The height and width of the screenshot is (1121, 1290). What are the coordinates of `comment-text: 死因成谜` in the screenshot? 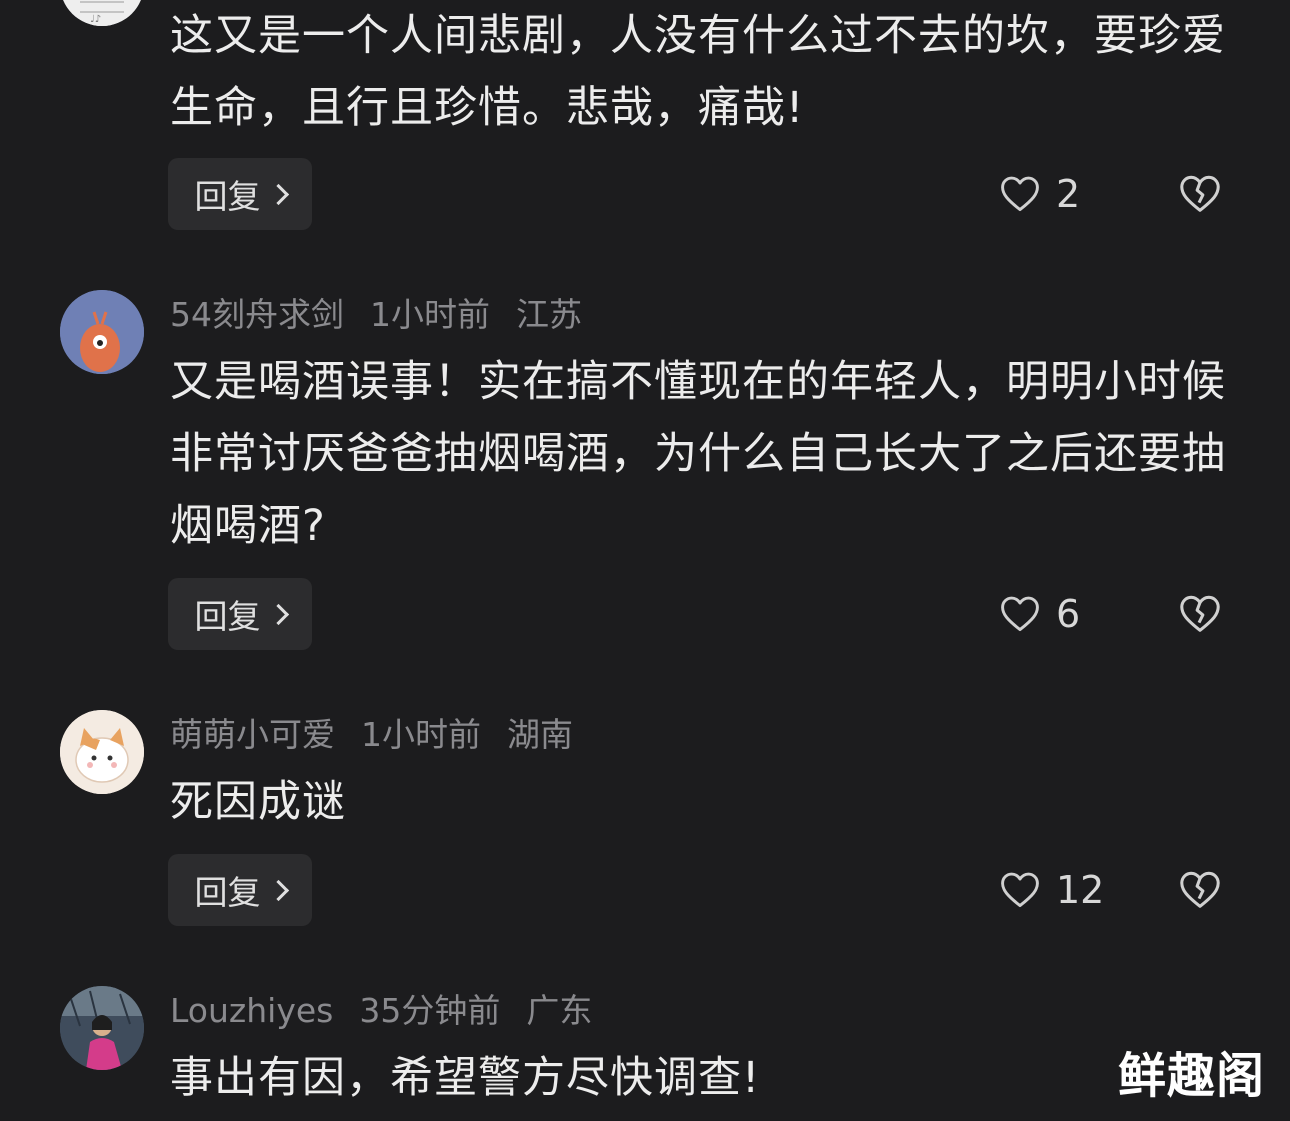 It's located at (258, 802).